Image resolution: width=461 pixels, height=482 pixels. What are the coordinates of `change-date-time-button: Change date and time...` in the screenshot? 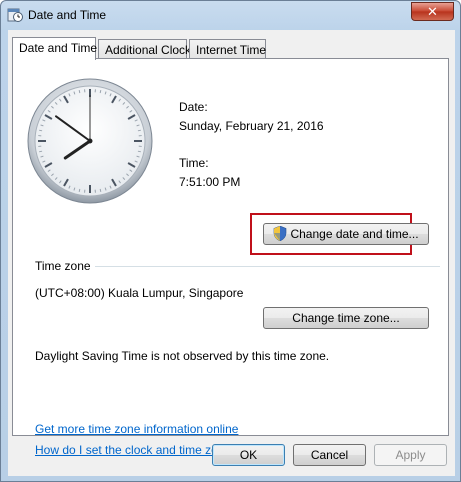 It's located at (346, 234).